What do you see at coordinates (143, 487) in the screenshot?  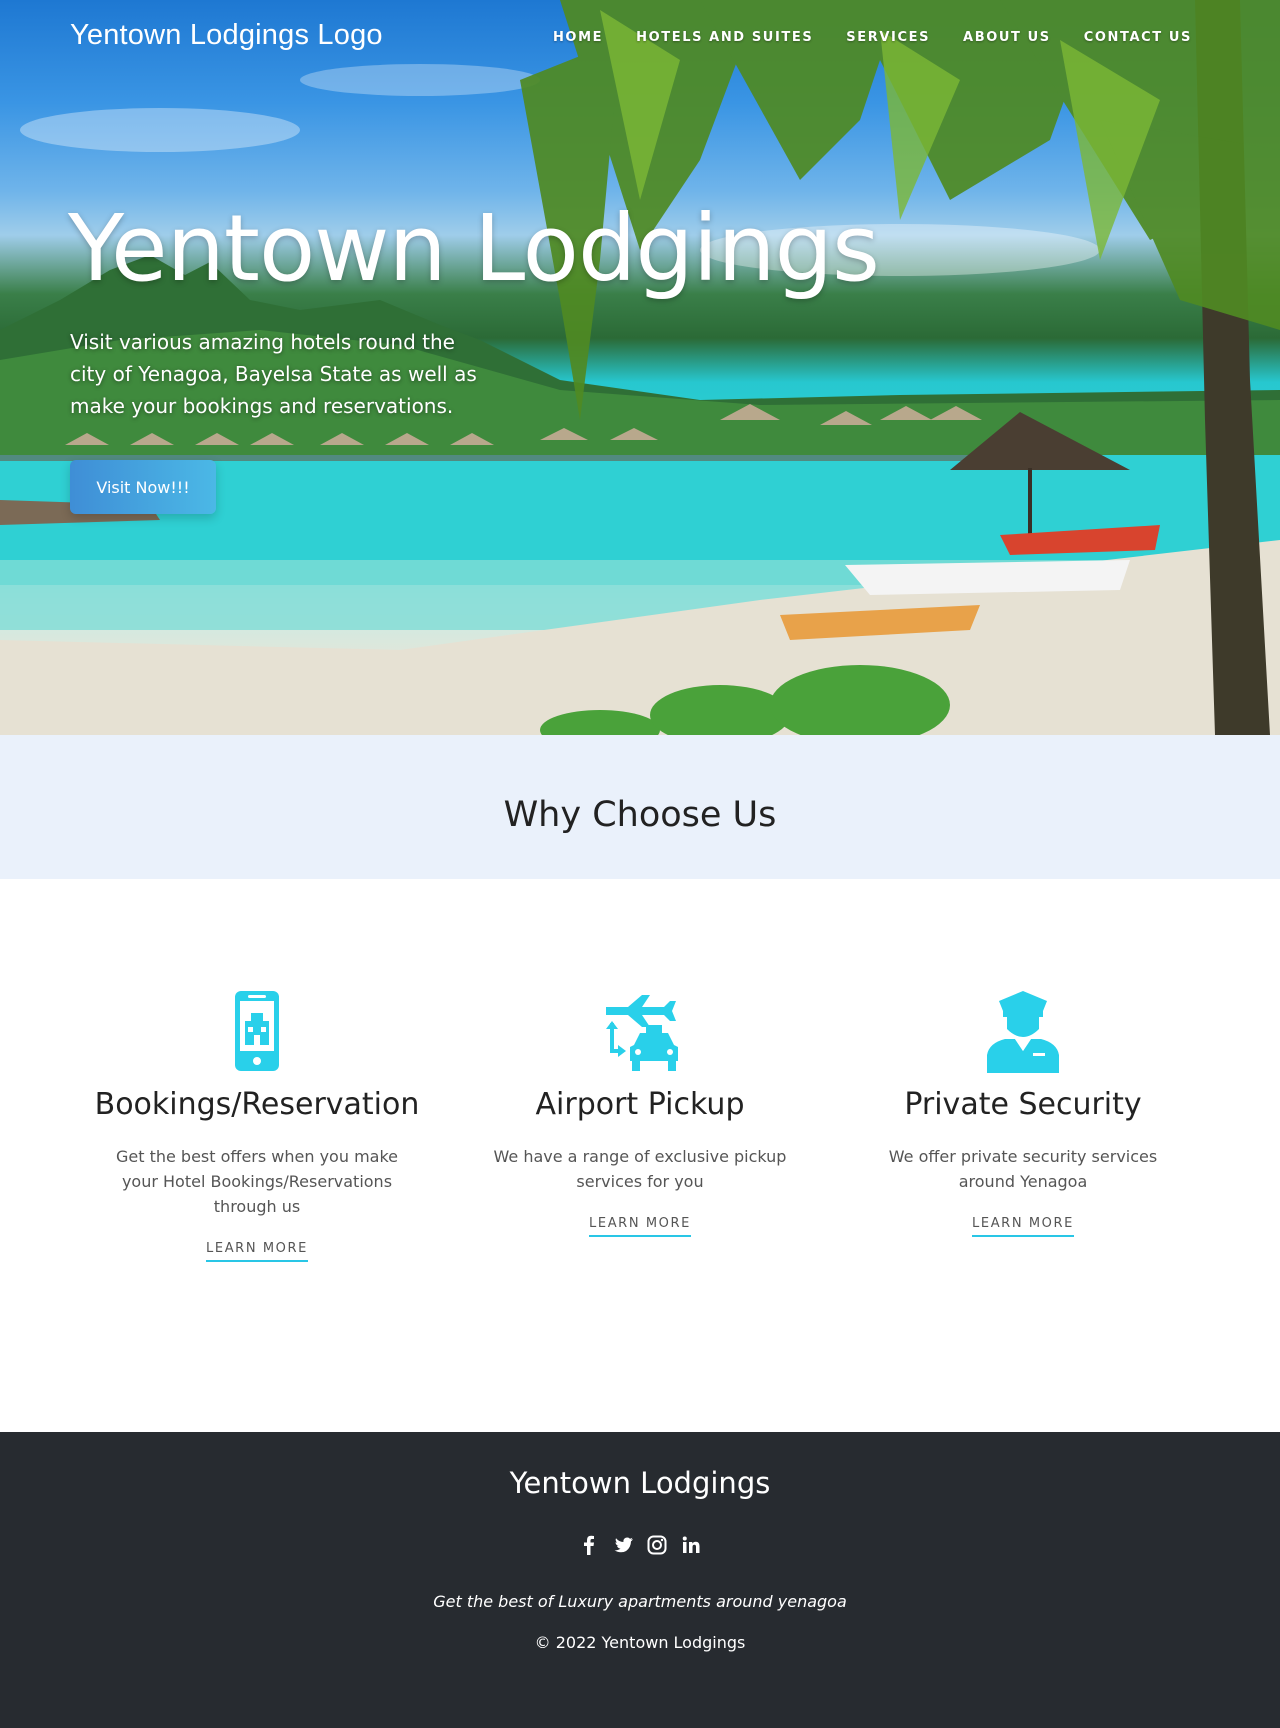 I see `visit-now-button: Visit Now!!!` at bounding box center [143, 487].